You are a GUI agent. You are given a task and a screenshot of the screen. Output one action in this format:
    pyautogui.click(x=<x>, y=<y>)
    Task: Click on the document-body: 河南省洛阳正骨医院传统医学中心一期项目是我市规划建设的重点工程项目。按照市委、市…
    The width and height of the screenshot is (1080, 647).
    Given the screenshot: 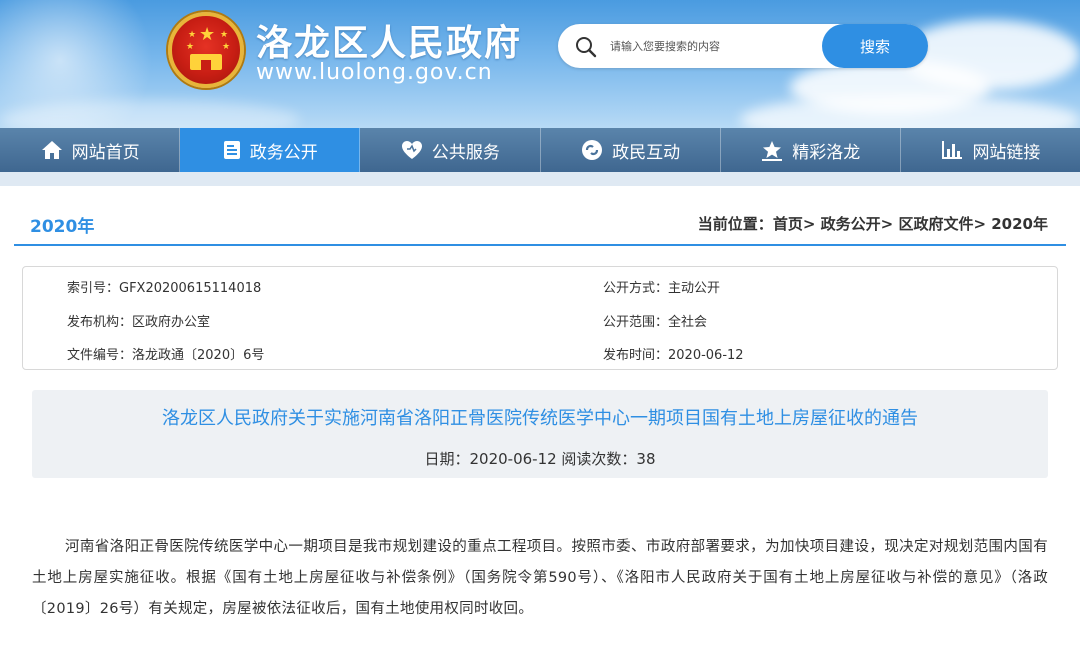 What is the action you would take?
    pyautogui.click(x=540, y=578)
    